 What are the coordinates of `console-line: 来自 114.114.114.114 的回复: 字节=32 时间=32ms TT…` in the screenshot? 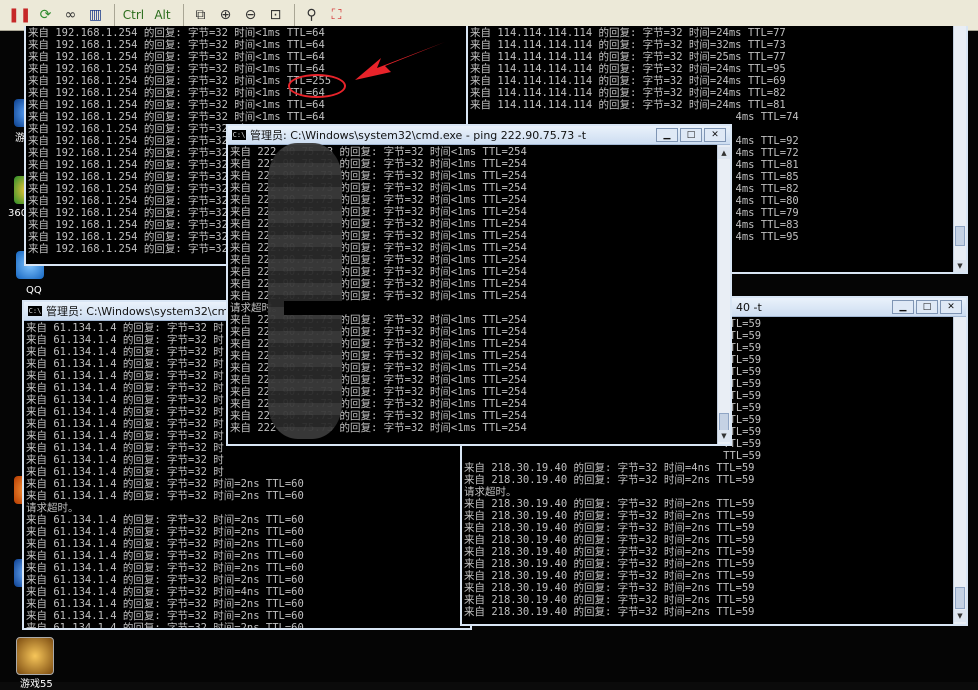 It's located at (628, 45).